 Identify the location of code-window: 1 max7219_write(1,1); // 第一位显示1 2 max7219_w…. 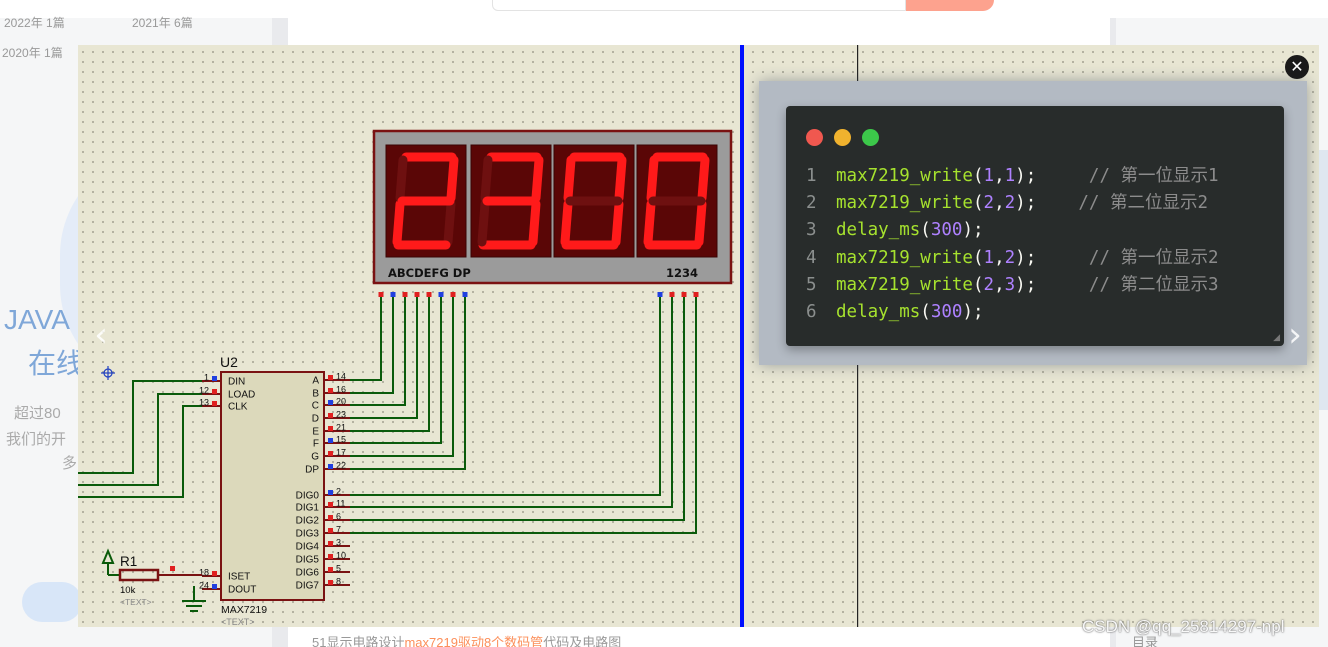
(1035, 226).